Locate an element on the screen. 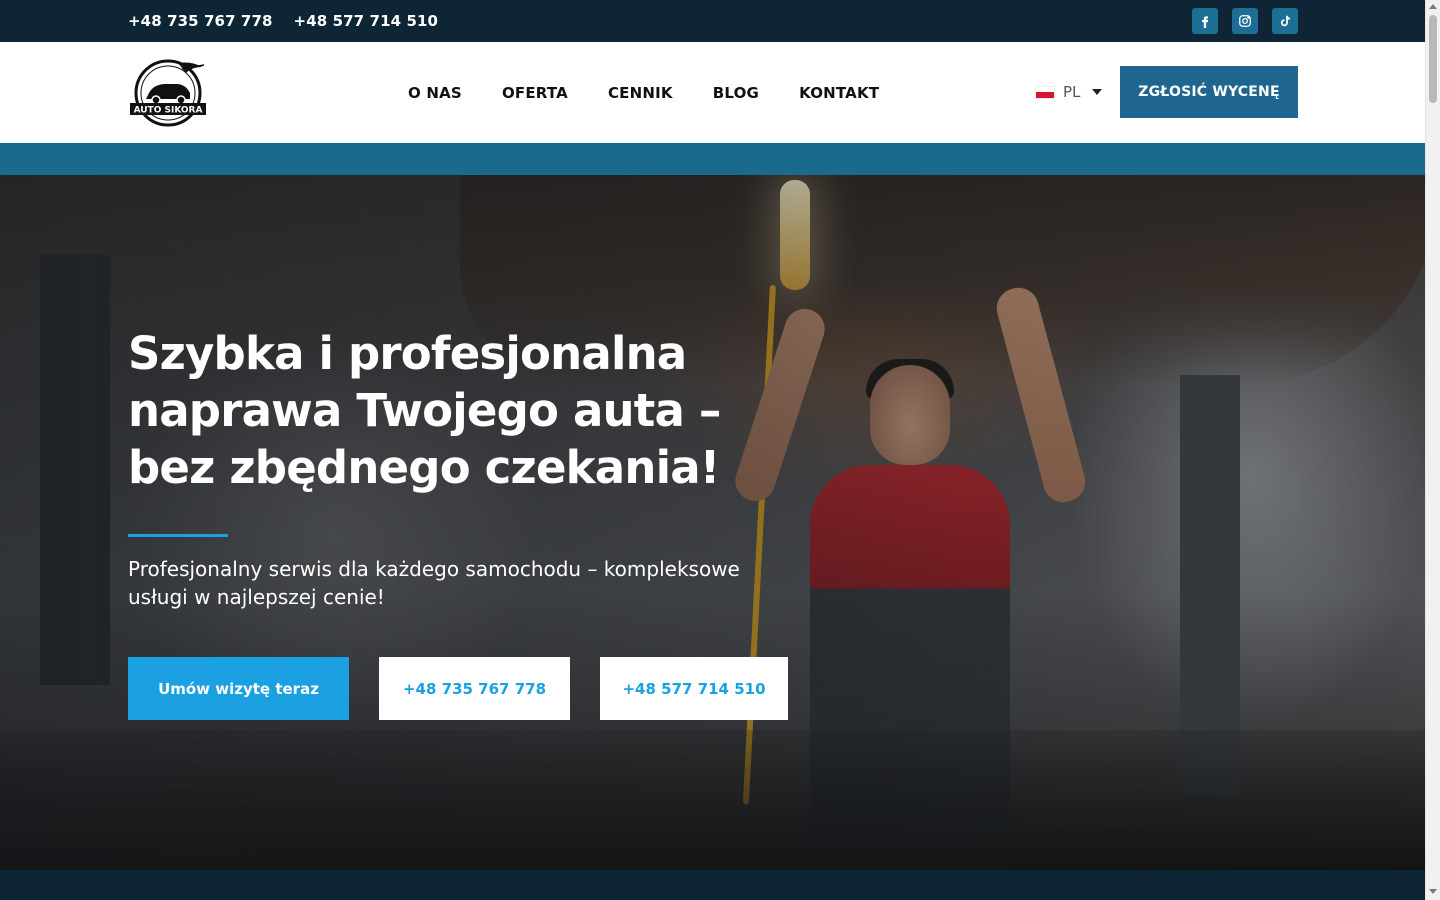 The width and height of the screenshot is (1440, 900). social-links is located at coordinates (1245, 21).